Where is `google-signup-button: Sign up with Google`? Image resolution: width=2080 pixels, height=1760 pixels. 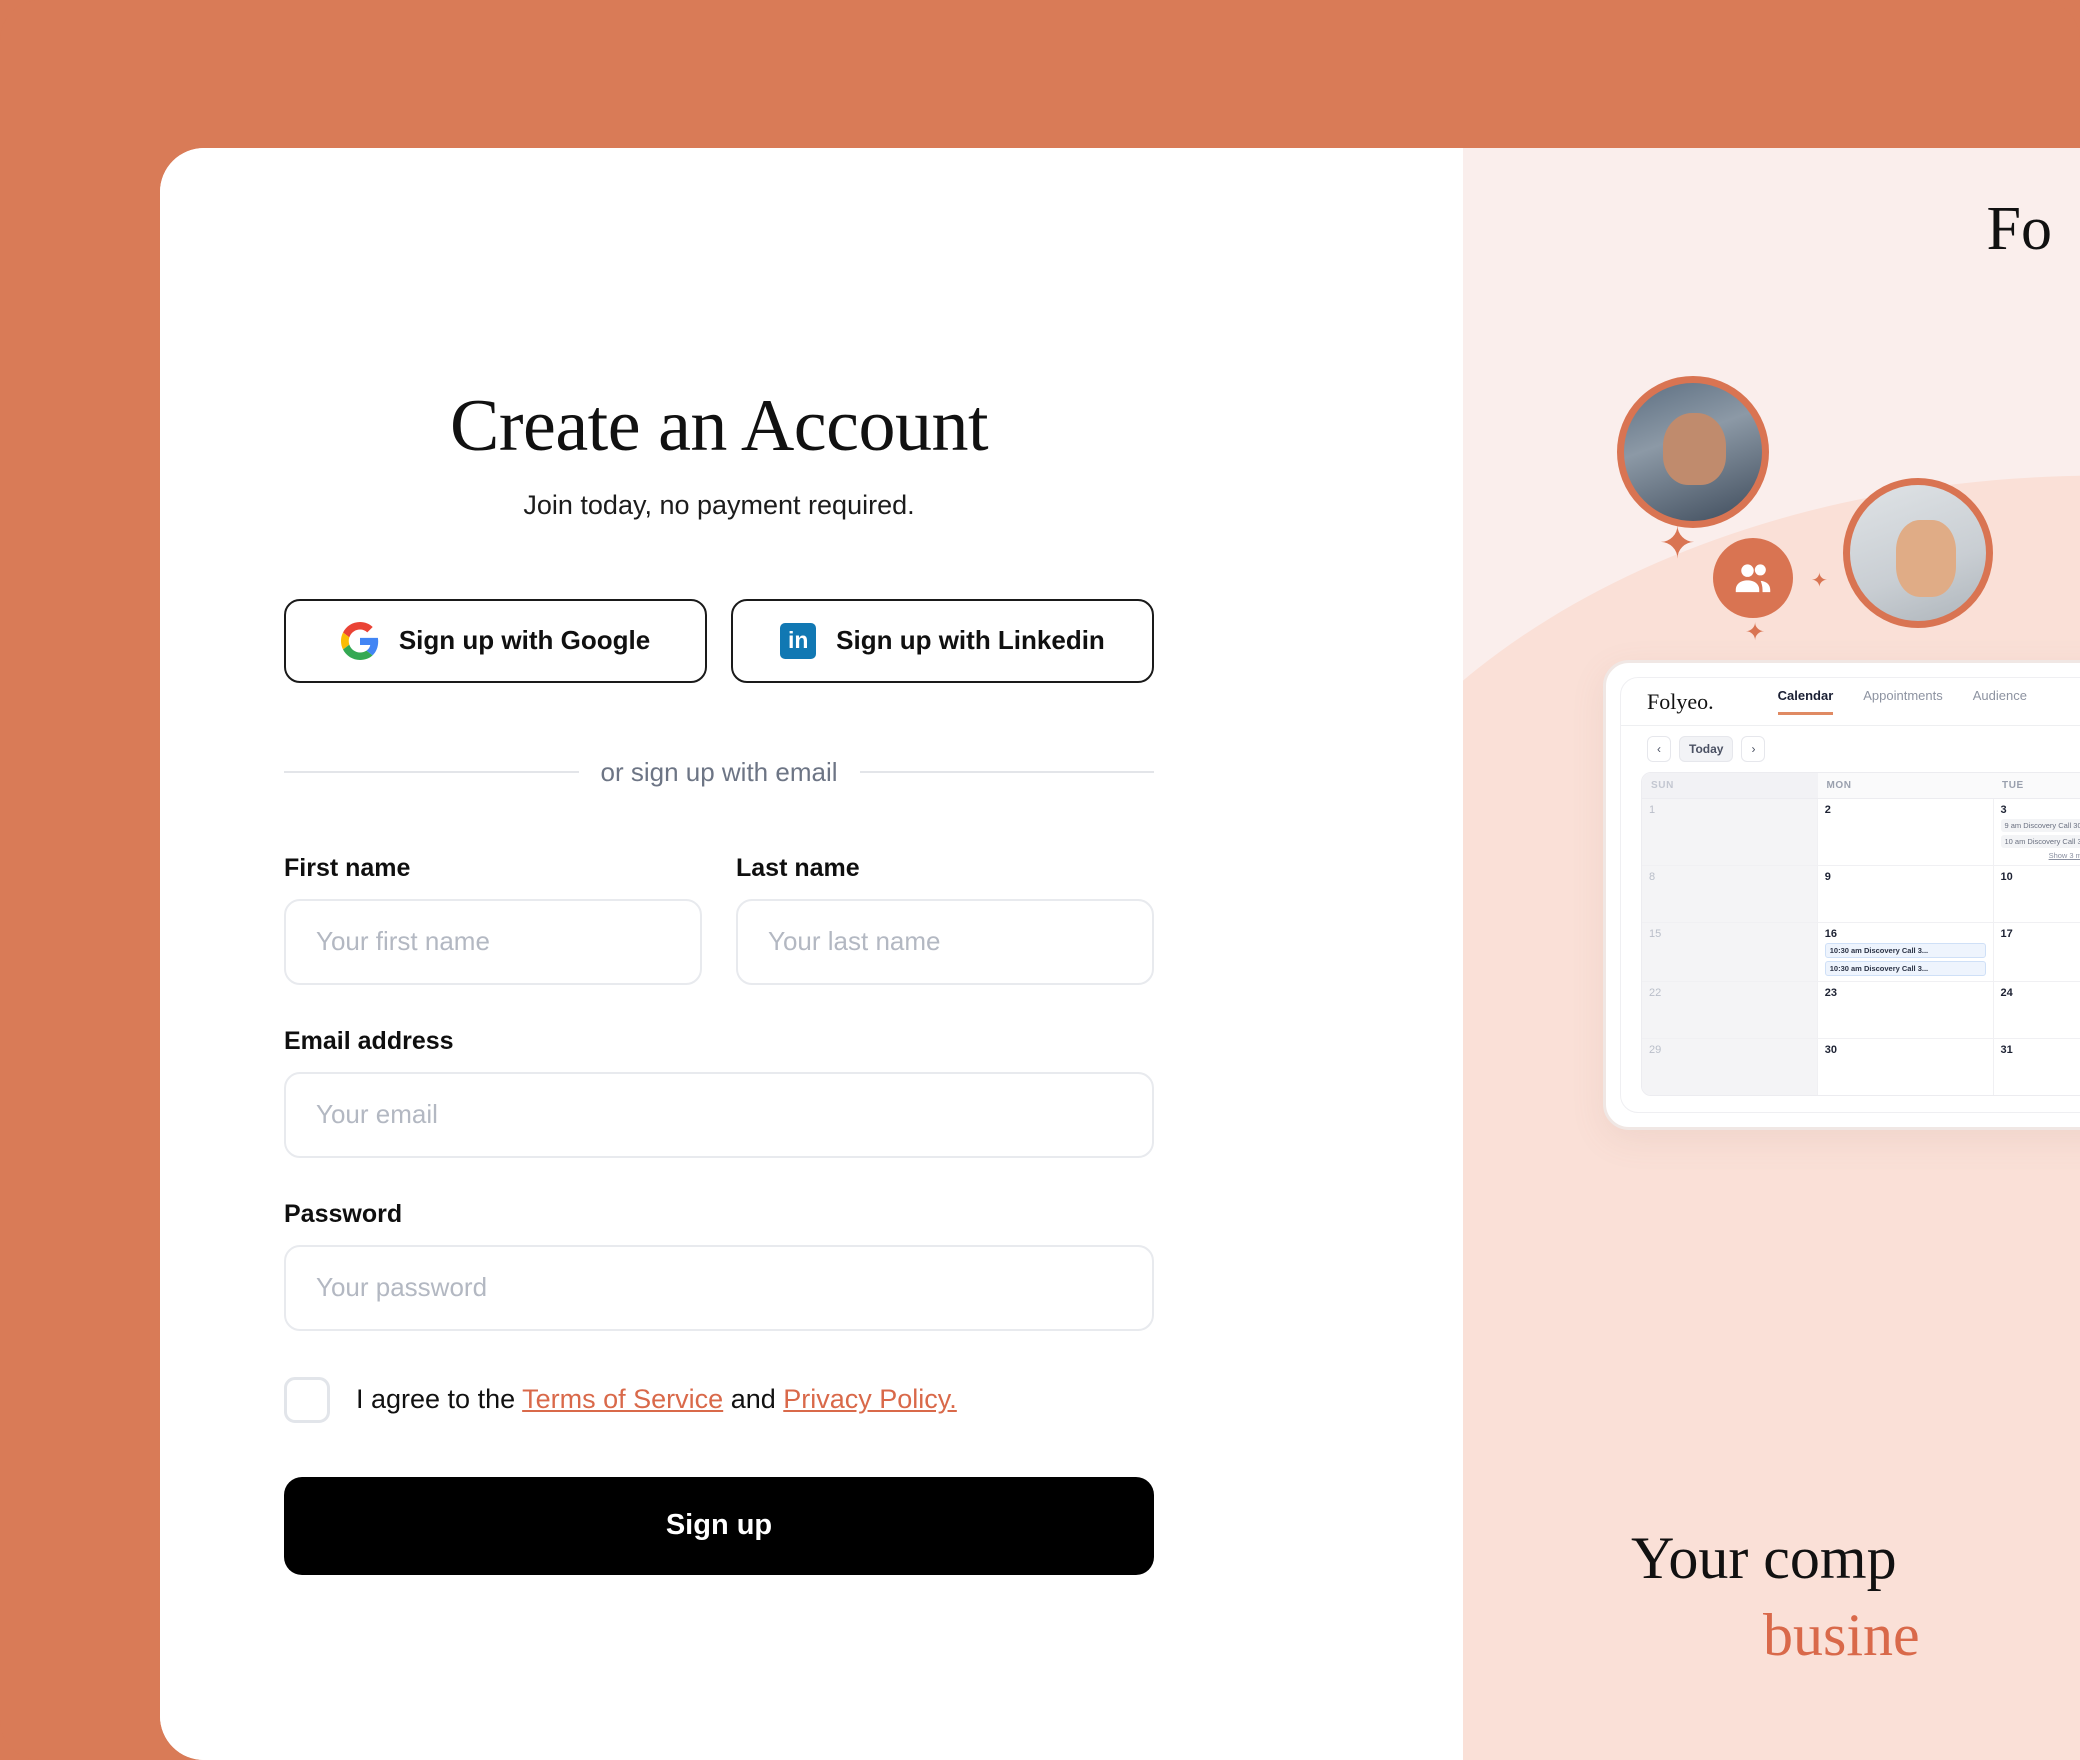
google-signup-button: Sign up with Google is located at coordinates (495, 640).